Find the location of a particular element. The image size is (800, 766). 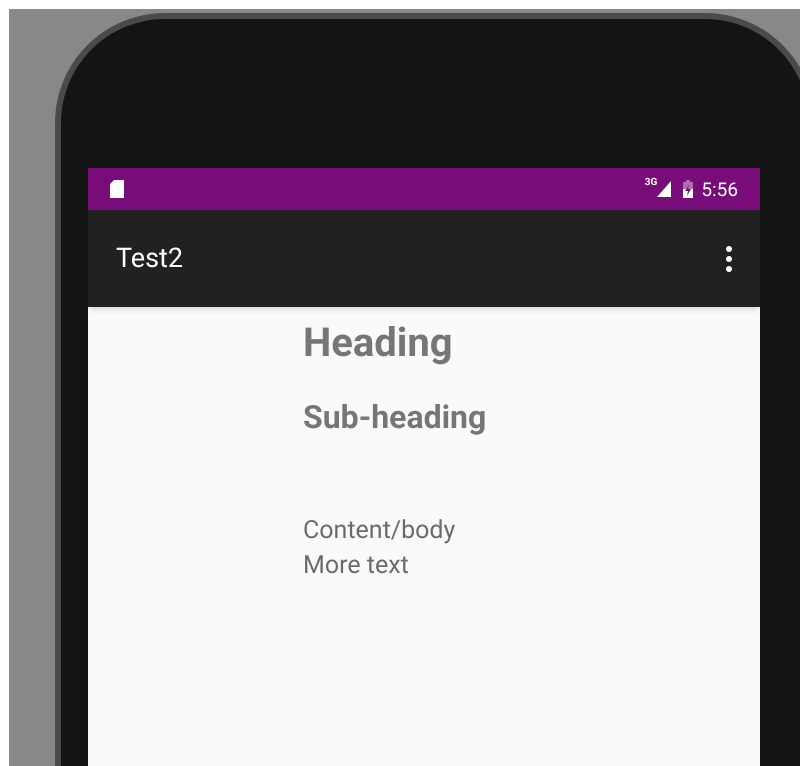

overflow-menu-icon is located at coordinates (729, 259).